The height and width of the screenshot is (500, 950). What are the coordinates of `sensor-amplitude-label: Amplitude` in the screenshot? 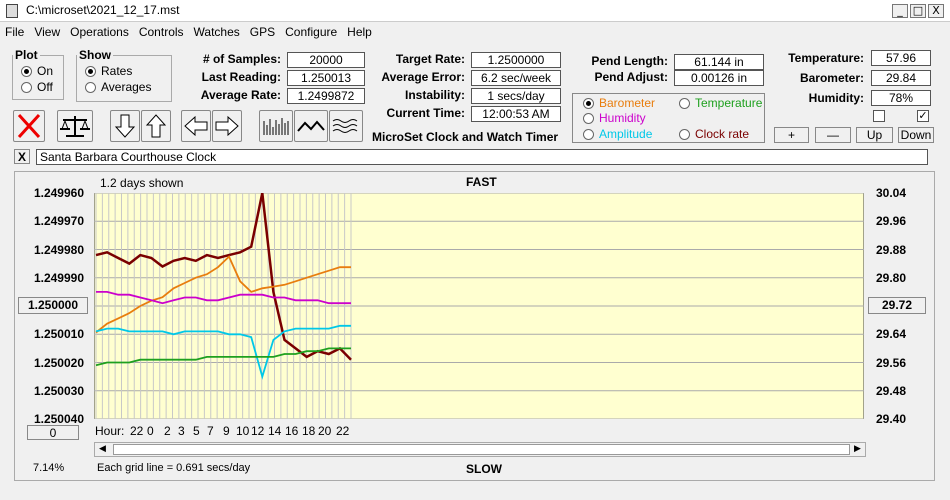 It's located at (626, 134).